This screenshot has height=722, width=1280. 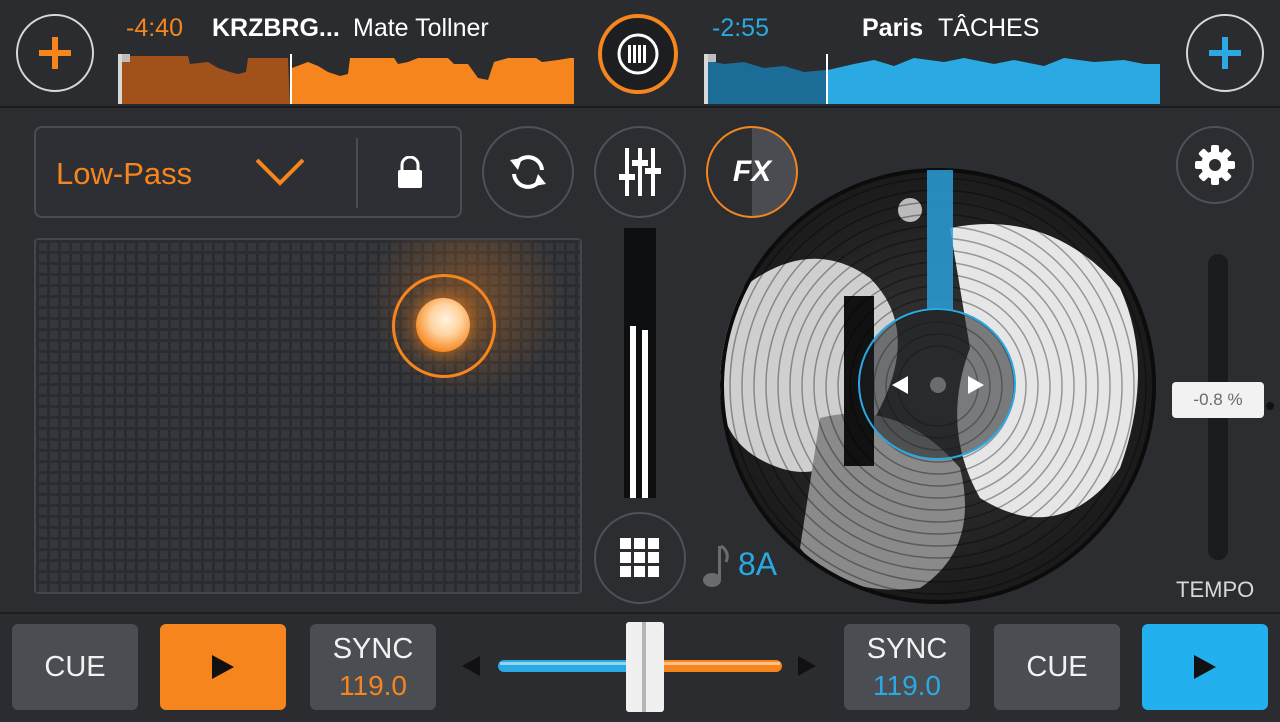 I want to click on deck-a-play-button, so click(x=223, y=667).